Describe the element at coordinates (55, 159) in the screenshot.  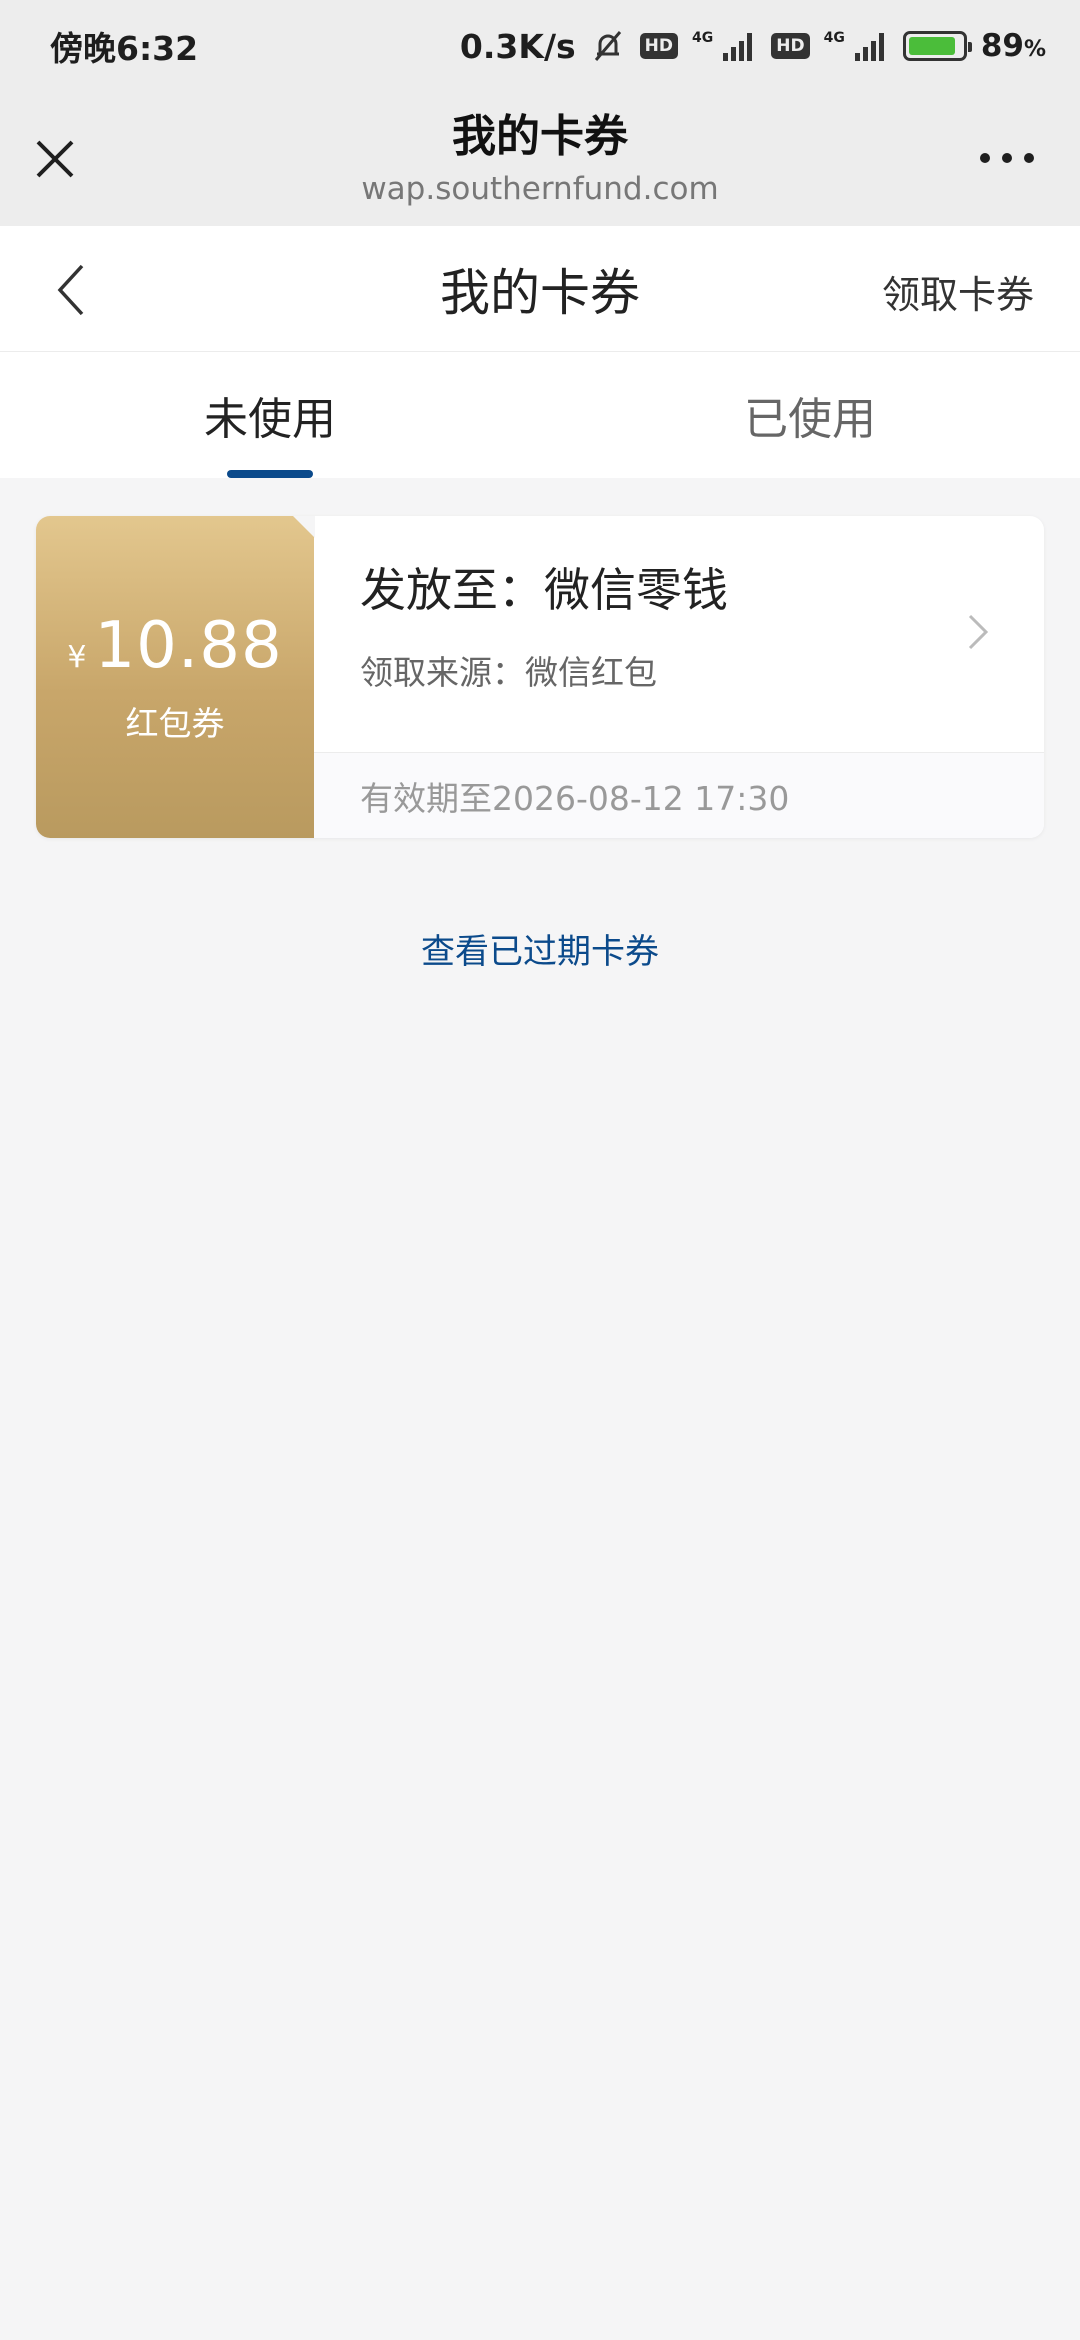
I see `close-icon` at that location.